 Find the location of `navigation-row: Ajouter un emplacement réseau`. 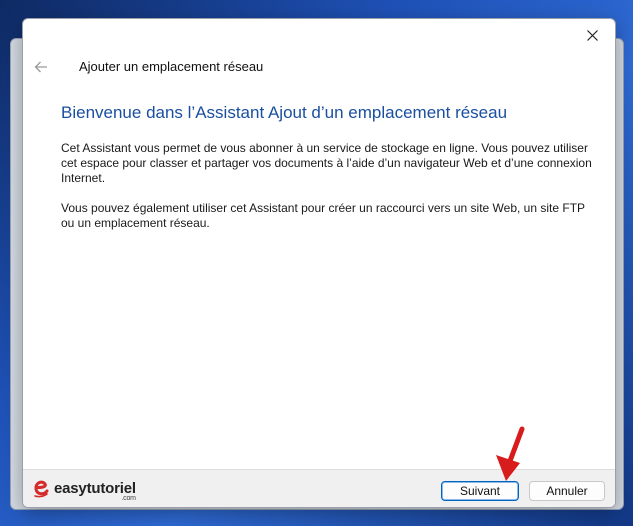

navigation-row: Ajouter un emplacement réseau is located at coordinates (319, 69).